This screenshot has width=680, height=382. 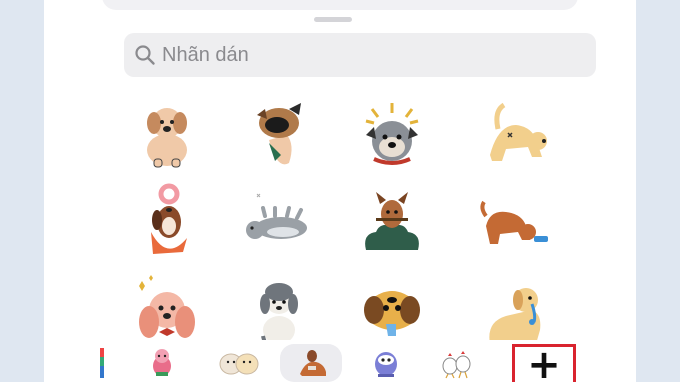 What do you see at coordinates (392, 310) in the screenshot?
I see `sticker-goofy-dog` at bounding box center [392, 310].